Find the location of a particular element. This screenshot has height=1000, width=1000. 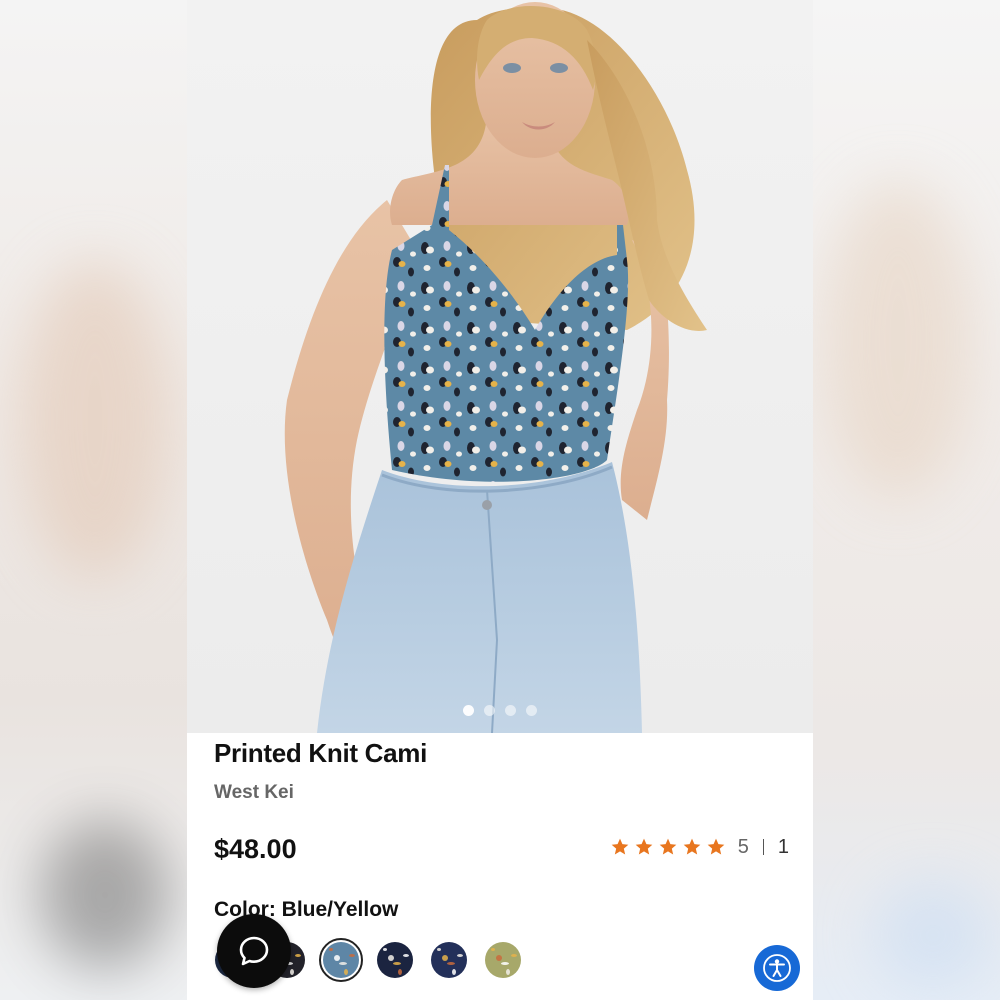

color-swatch-blue-yellow is located at coordinates (341, 960).